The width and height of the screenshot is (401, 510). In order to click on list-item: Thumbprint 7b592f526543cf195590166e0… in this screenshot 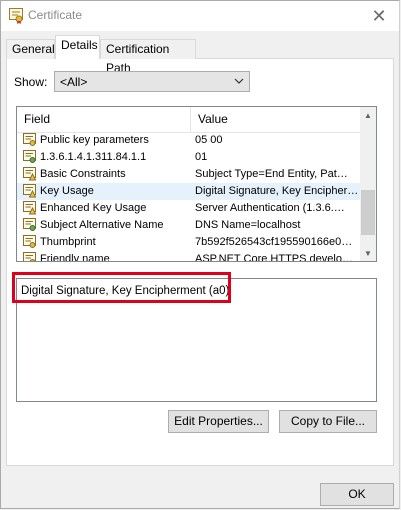, I will do `click(189, 242)`.